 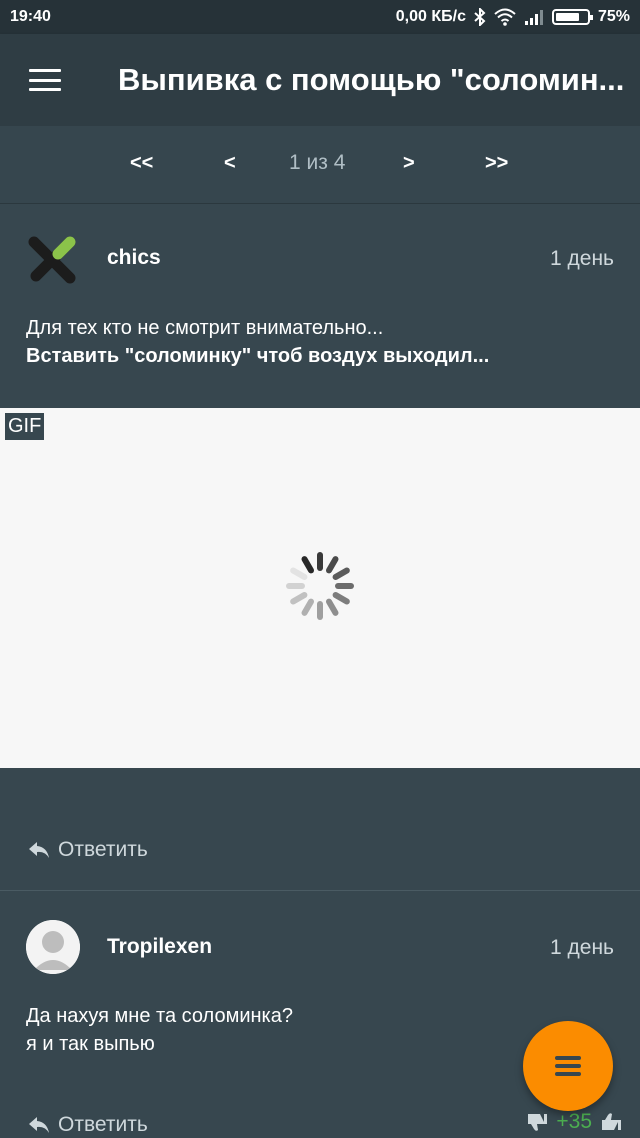 What do you see at coordinates (230, 163) in the screenshot?
I see `prev-page-button: <` at bounding box center [230, 163].